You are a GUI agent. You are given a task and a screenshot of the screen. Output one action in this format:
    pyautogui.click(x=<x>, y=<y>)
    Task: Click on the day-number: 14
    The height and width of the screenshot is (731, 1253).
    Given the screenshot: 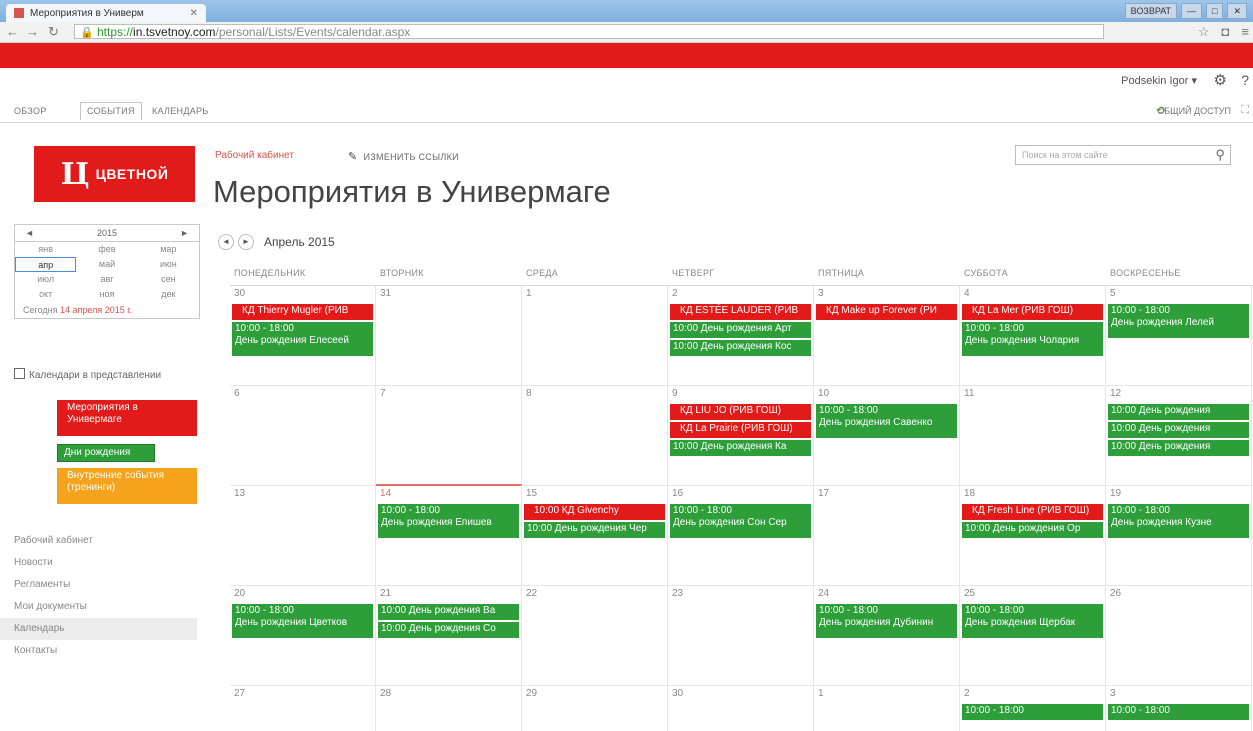 What is the action you would take?
    pyautogui.click(x=448, y=495)
    